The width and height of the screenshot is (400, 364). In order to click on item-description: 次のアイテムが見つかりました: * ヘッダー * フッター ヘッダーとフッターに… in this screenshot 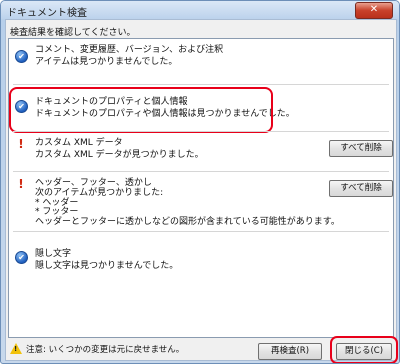, I will do `click(187, 207)`.